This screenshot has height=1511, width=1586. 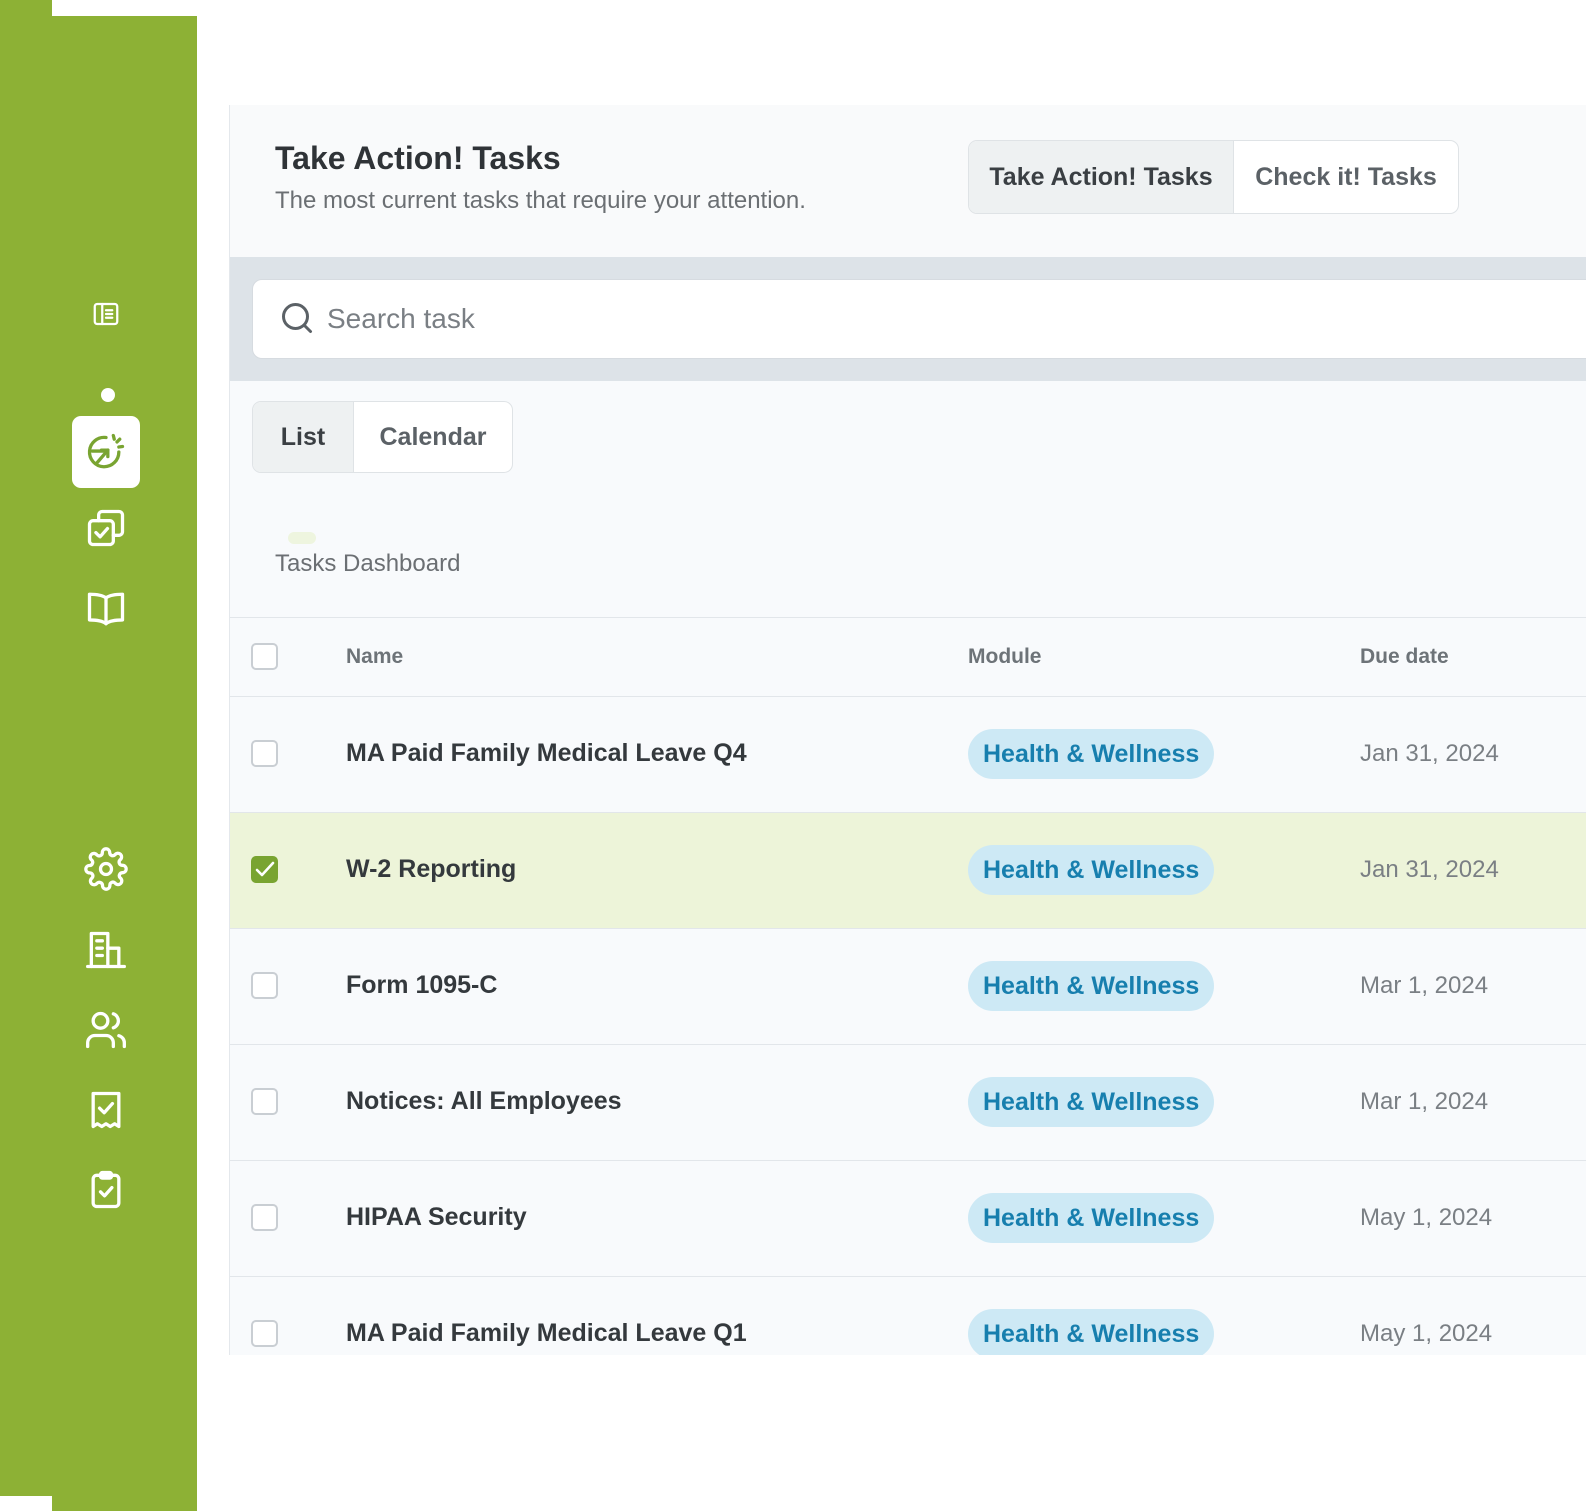 I want to click on gear-icon, so click(x=106, y=869).